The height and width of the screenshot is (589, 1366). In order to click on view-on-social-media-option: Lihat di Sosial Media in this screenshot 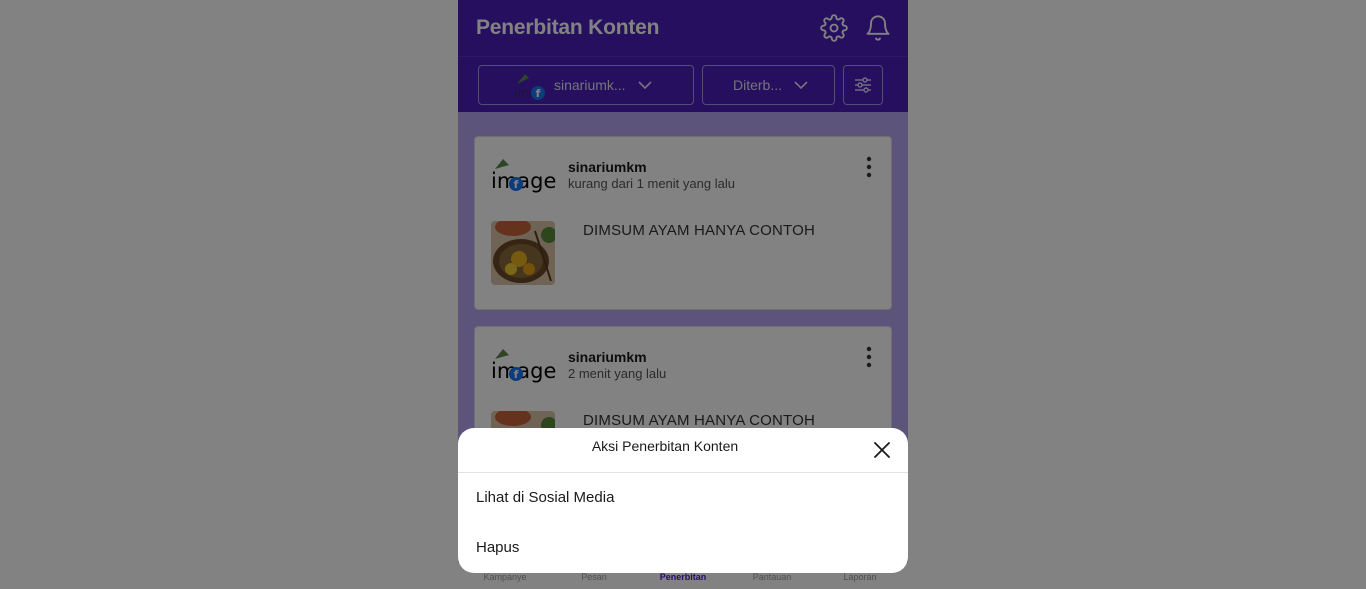, I will do `click(545, 497)`.